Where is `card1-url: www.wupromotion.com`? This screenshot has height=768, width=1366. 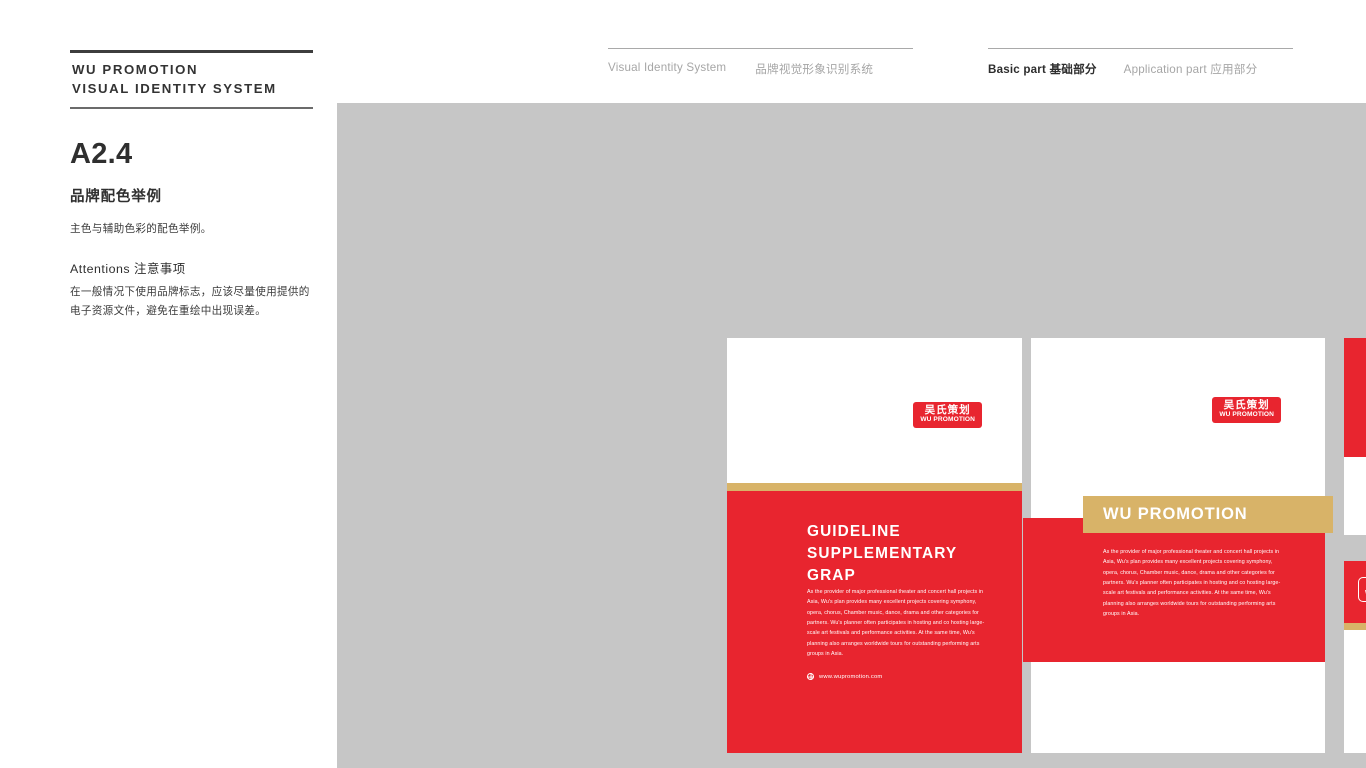 card1-url: www.wupromotion.com is located at coordinates (844, 676).